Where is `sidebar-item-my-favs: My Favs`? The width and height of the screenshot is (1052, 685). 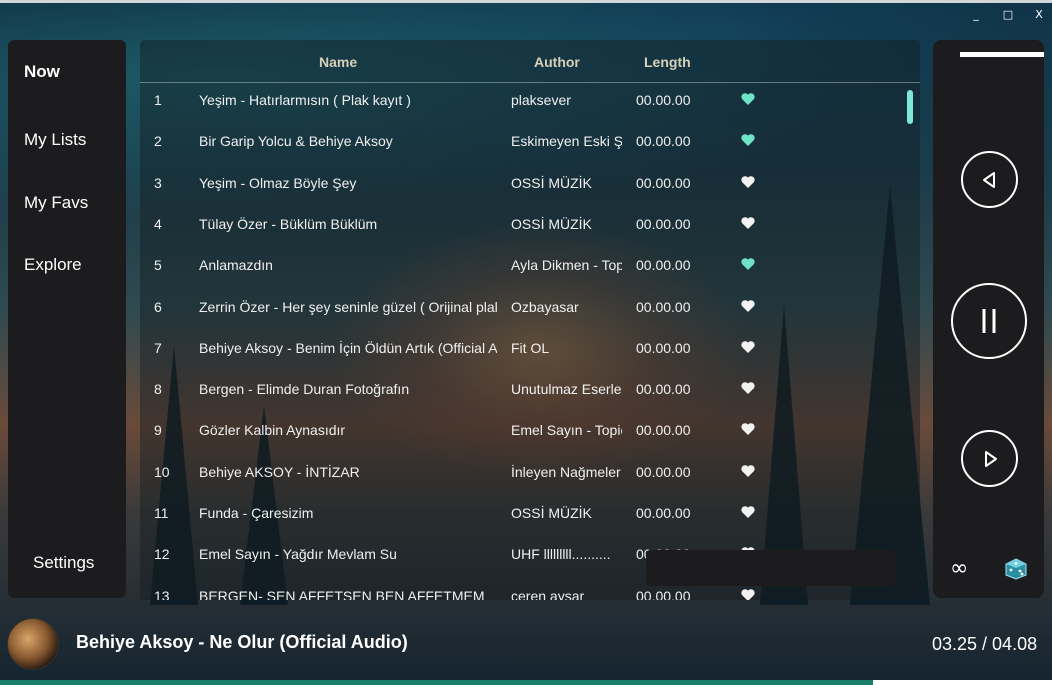
sidebar-item-my-favs: My Favs is located at coordinates (56, 203).